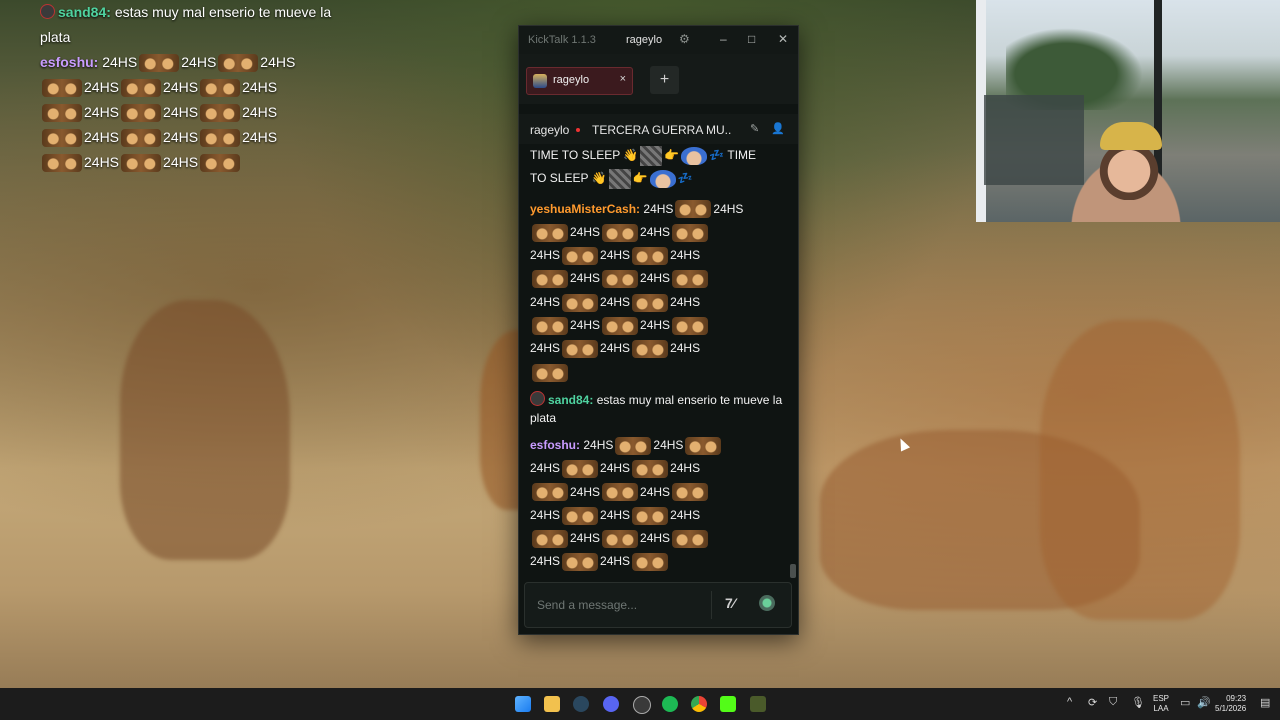 The height and width of the screenshot is (720, 1280). Describe the element at coordinates (1161, 708) in the screenshot. I see `lang-layout: LAA` at that location.